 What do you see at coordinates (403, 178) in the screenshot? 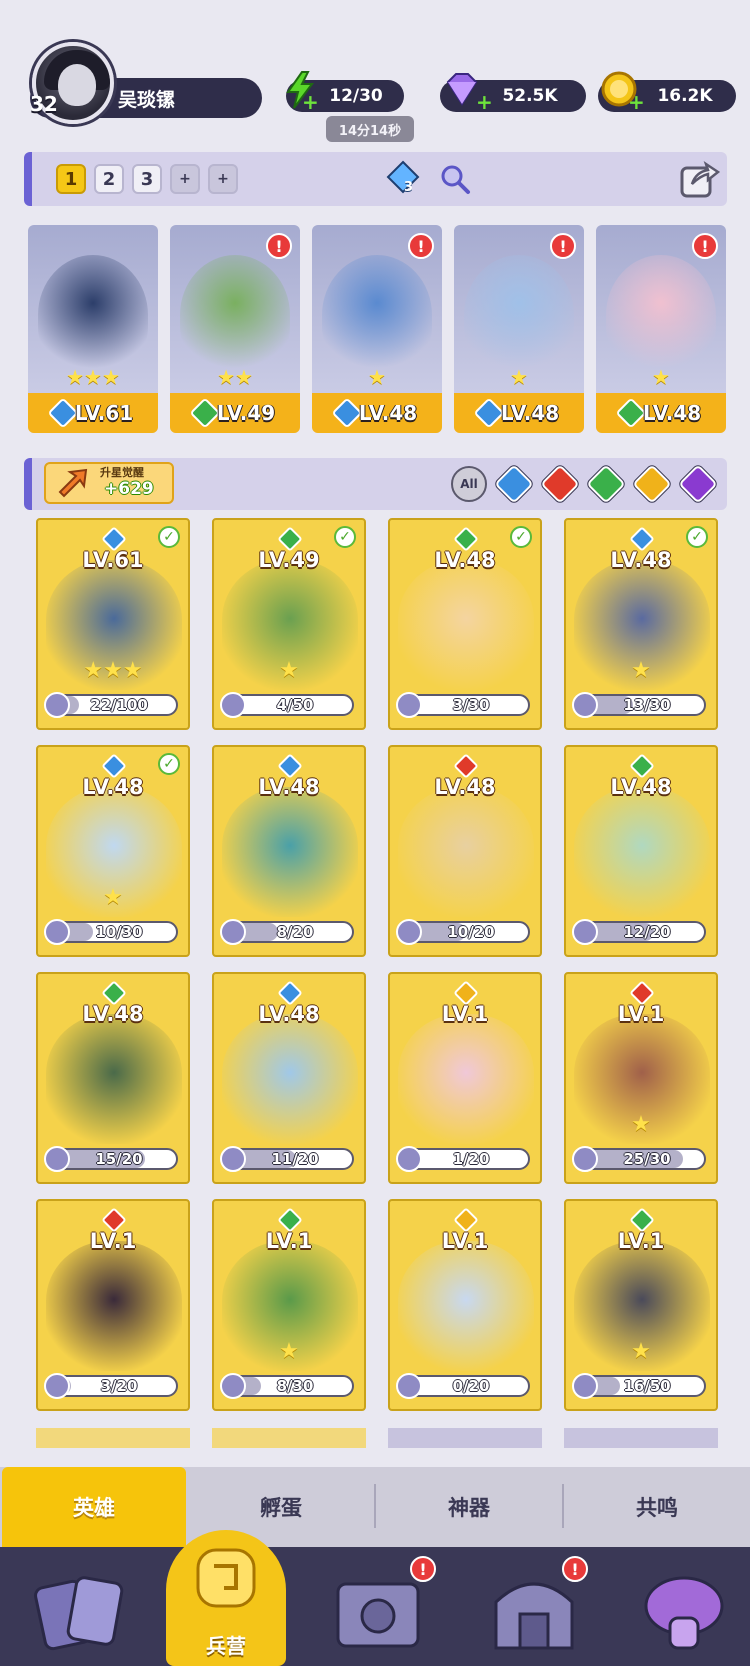
I see `element-crystal-icon` at bounding box center [403, 178].